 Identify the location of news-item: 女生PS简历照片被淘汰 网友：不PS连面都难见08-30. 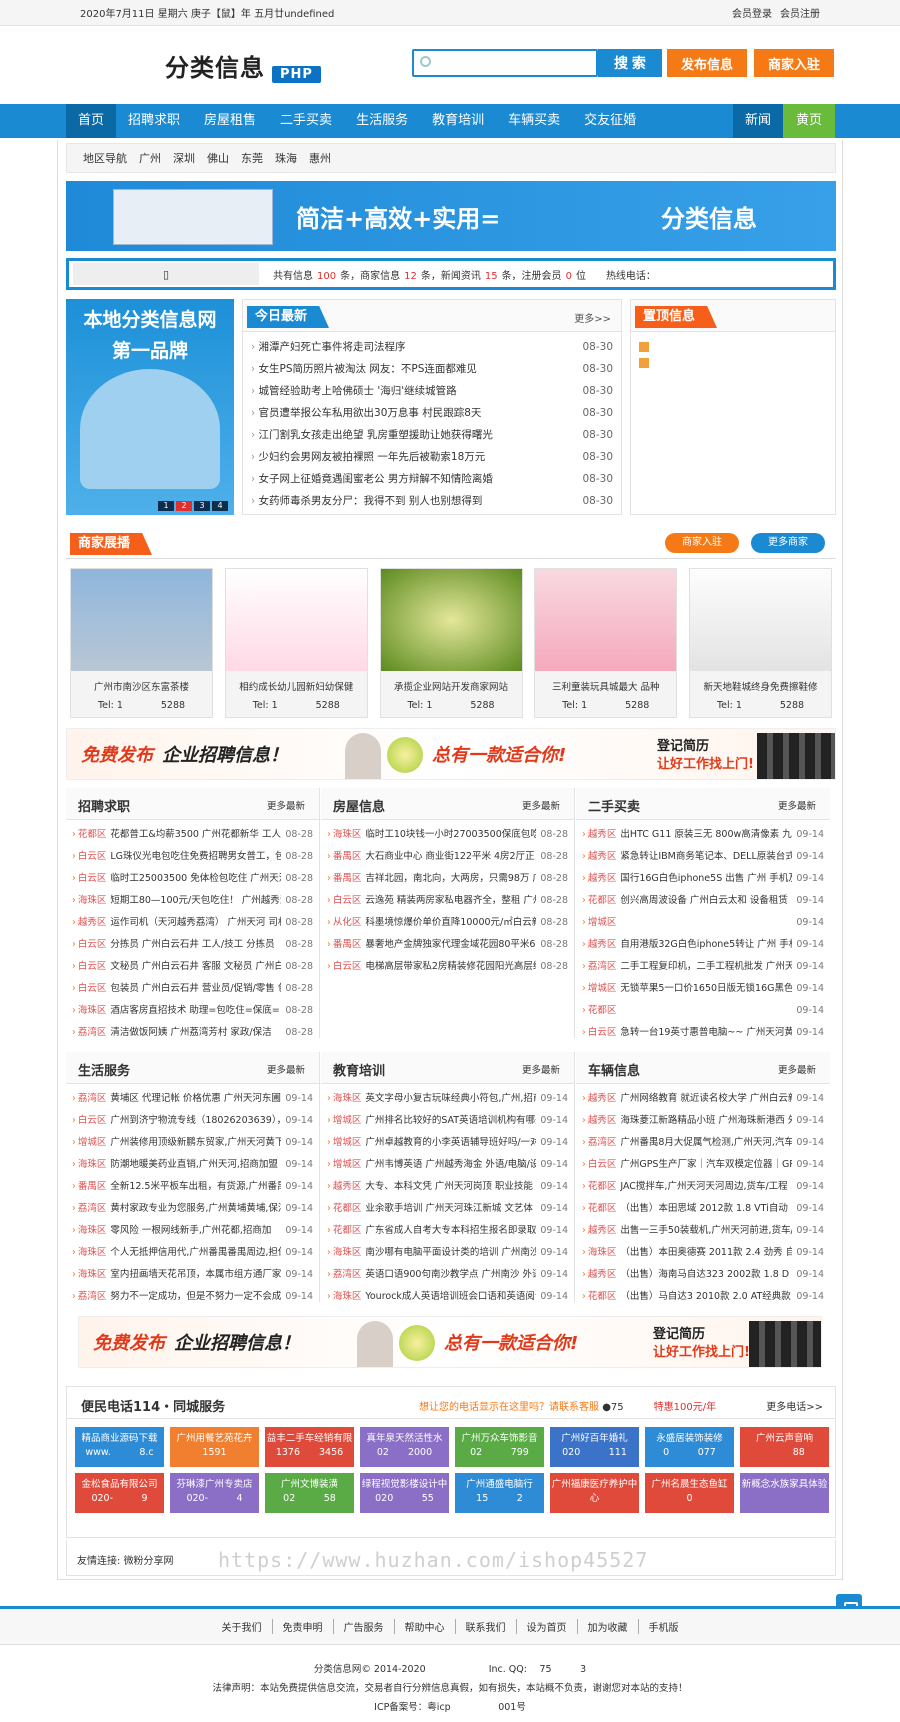
(432, 369).